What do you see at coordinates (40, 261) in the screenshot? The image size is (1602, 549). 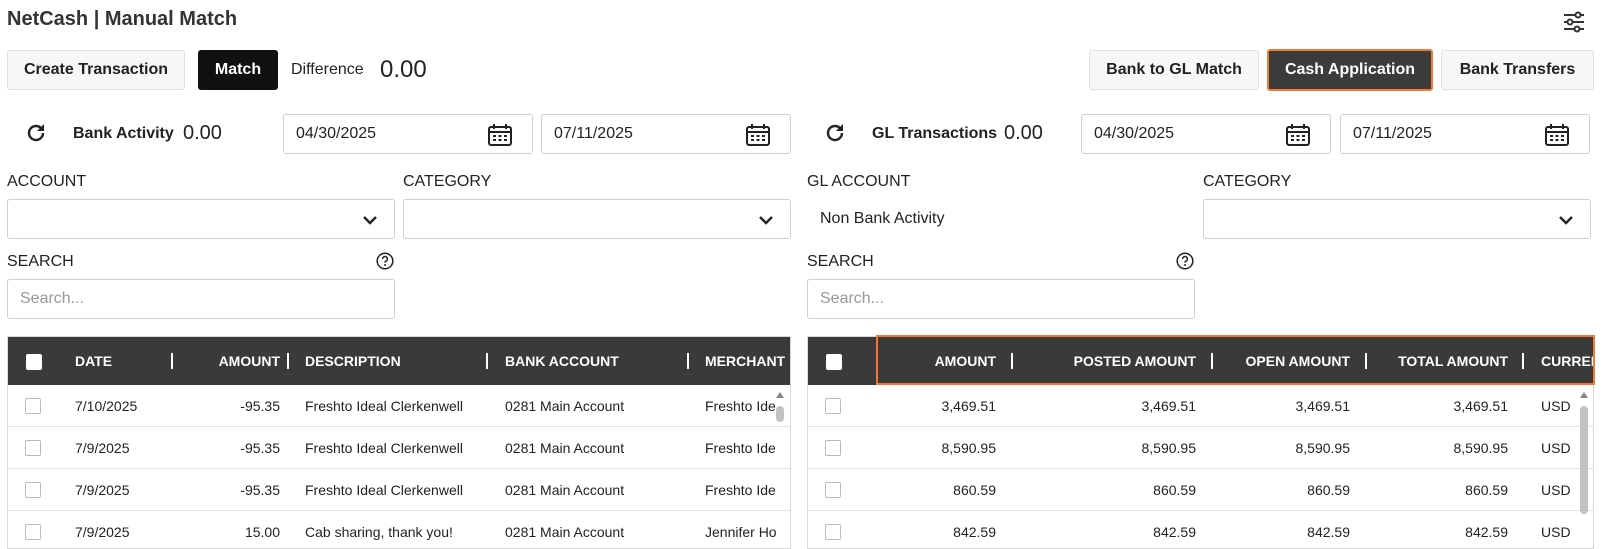 I see `search-label: SEARCH` at bounding box center [40, 261].